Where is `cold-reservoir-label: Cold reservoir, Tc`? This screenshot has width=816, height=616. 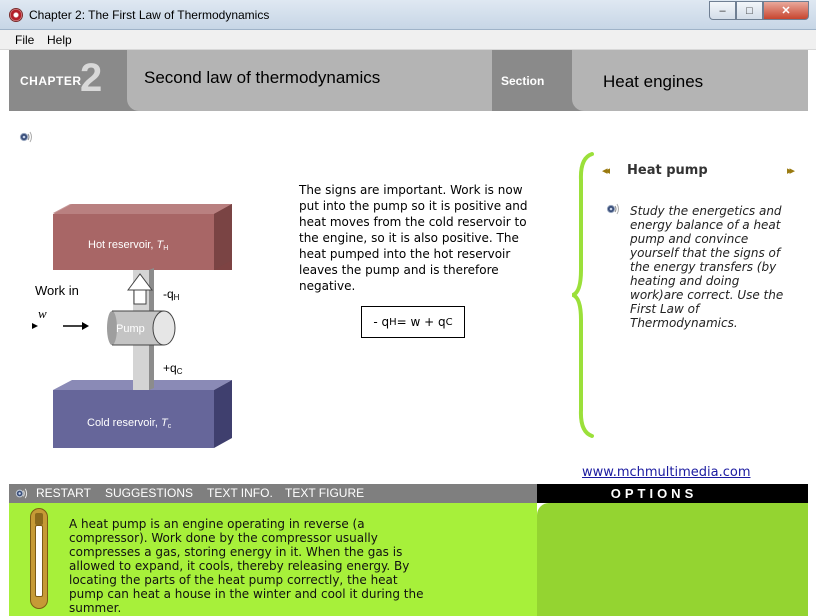
cold-reservoir-label: Cold reservoir, Tc is located at coordinates (129, 423).